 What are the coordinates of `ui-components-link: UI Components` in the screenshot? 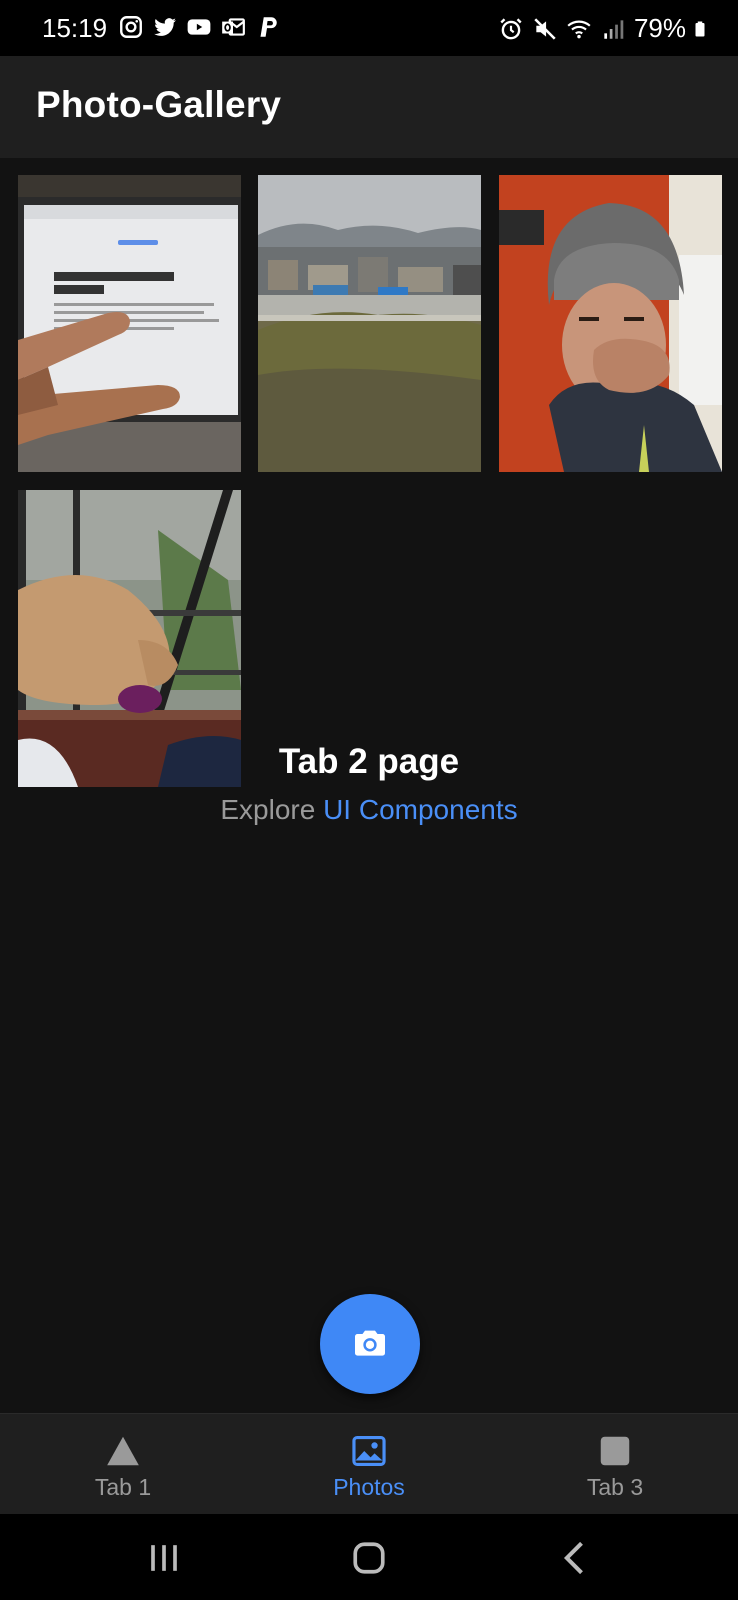 It's located at (420, 809).